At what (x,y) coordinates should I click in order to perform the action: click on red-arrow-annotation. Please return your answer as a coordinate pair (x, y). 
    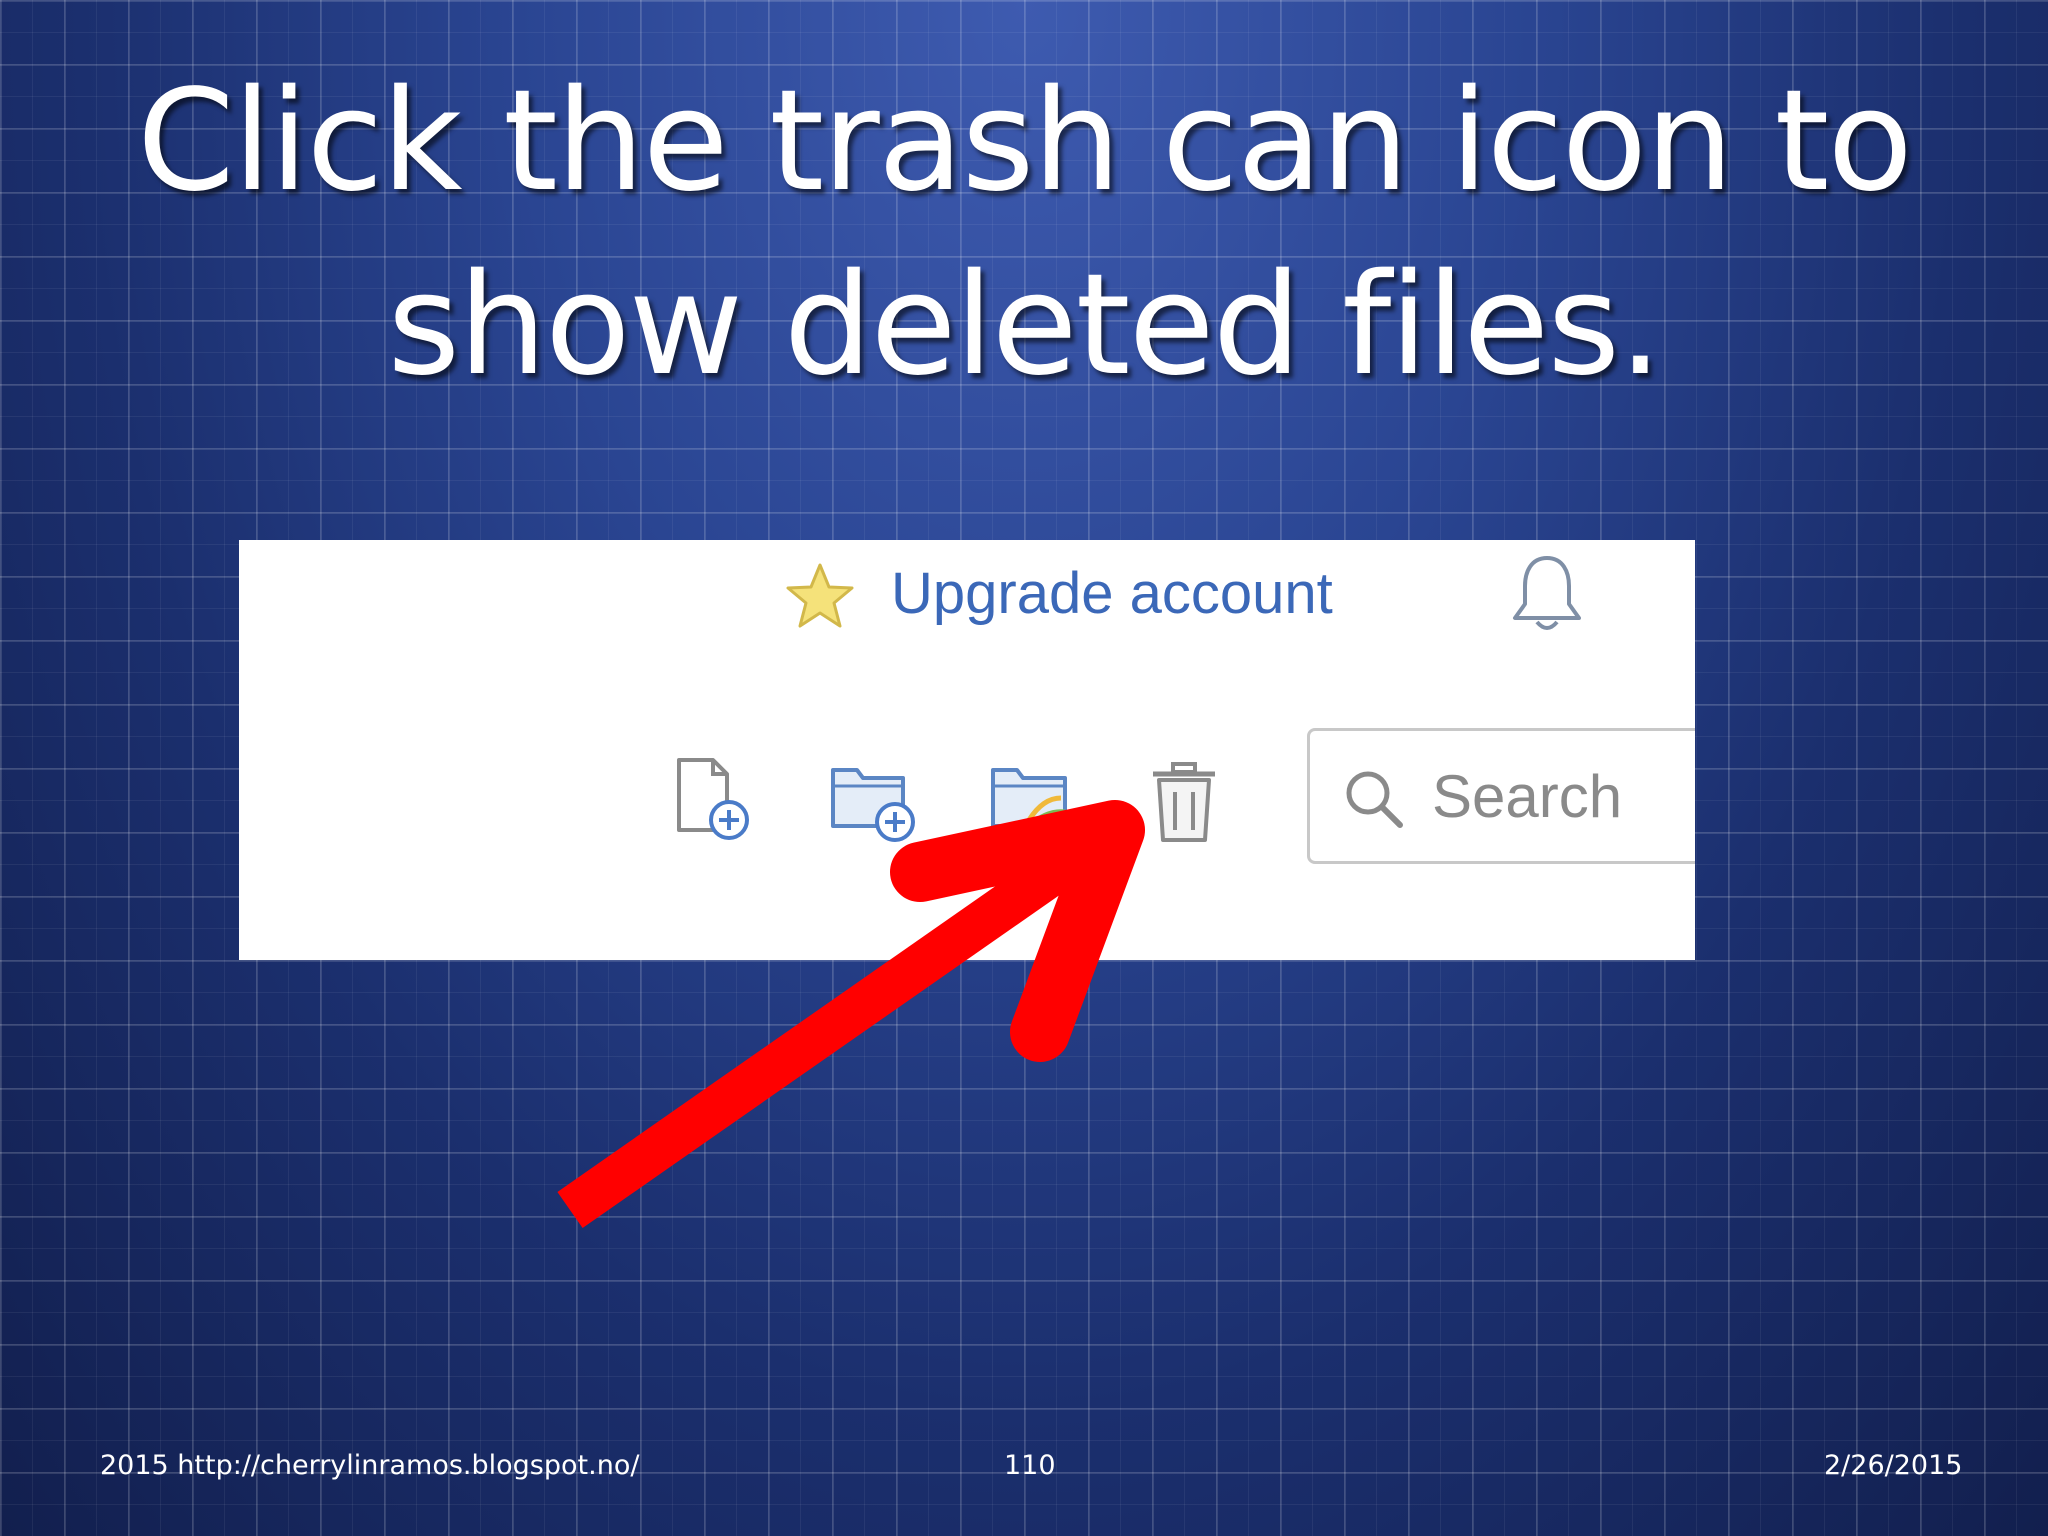
    Looking at the image, I should click on (851, 1014).